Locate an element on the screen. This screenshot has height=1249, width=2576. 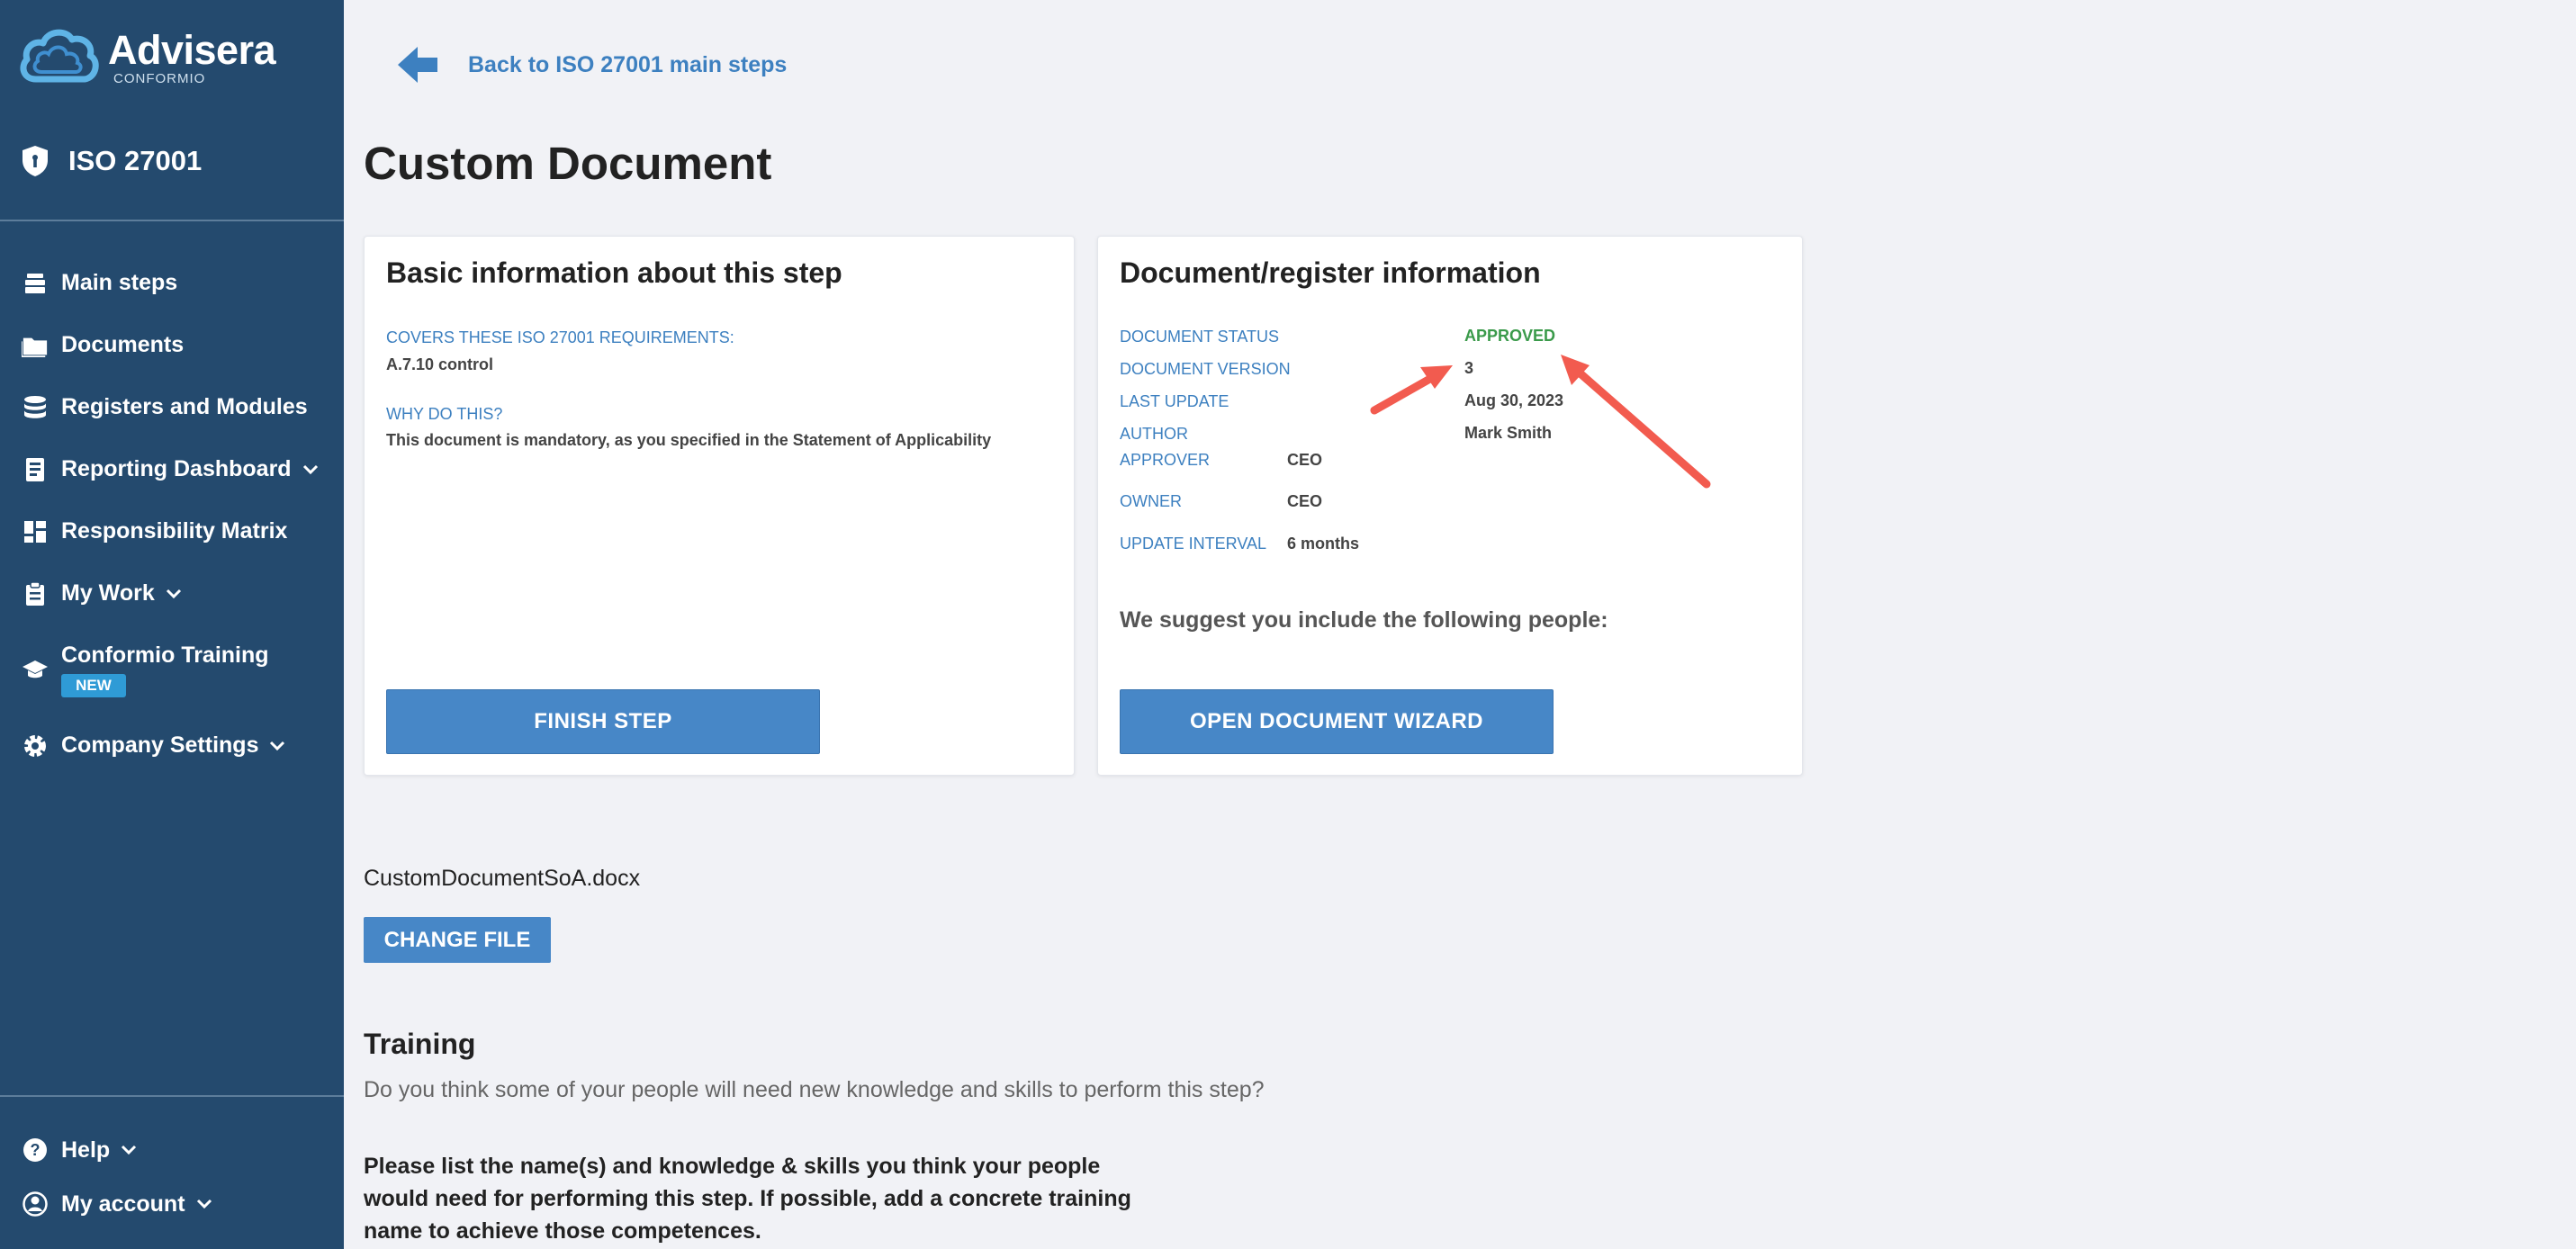
card-title: Document/register information is located at coordinates (1330, 273).